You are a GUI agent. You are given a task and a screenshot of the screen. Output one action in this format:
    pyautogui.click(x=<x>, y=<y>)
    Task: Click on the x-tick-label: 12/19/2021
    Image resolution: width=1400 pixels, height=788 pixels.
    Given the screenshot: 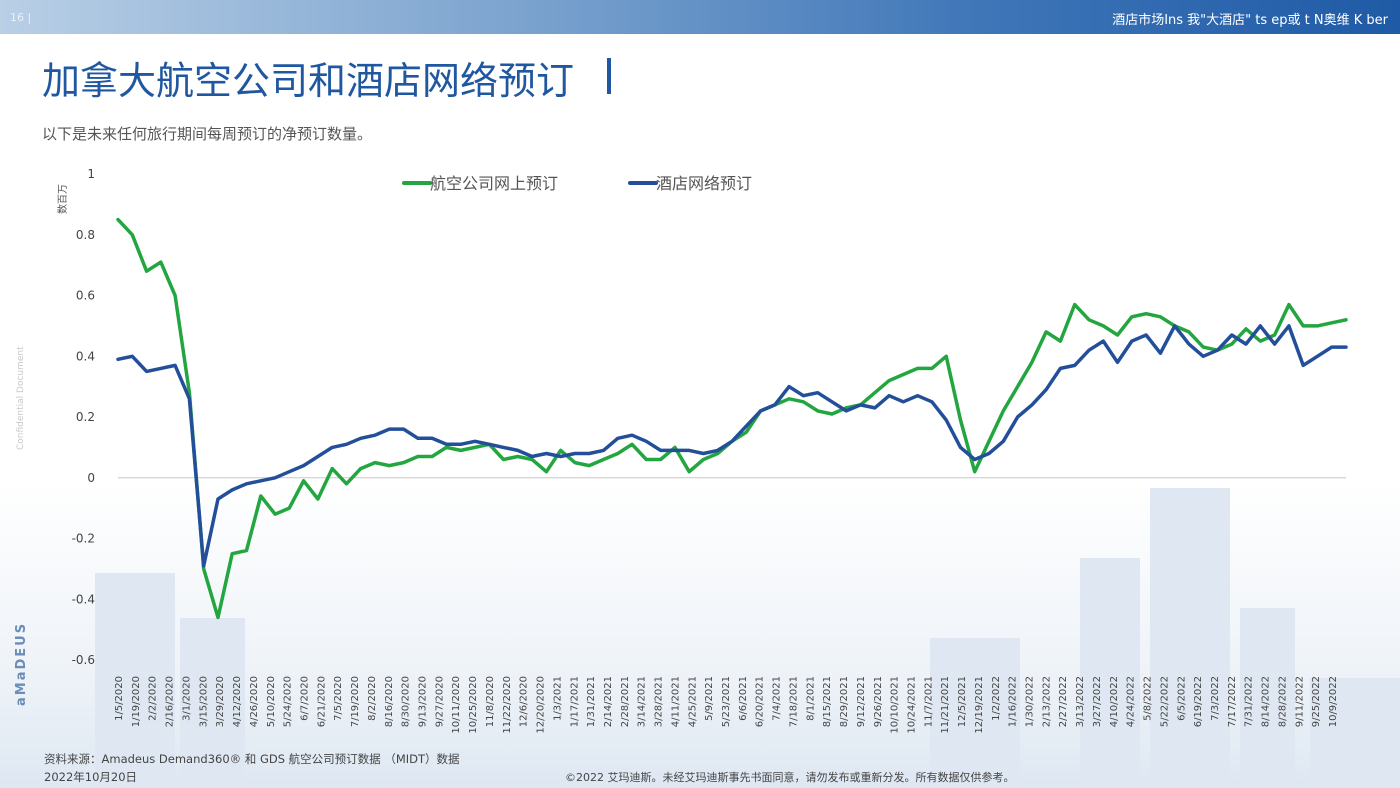 What is the action you would take?
    pyautogui.click(x=979, y=705)
    